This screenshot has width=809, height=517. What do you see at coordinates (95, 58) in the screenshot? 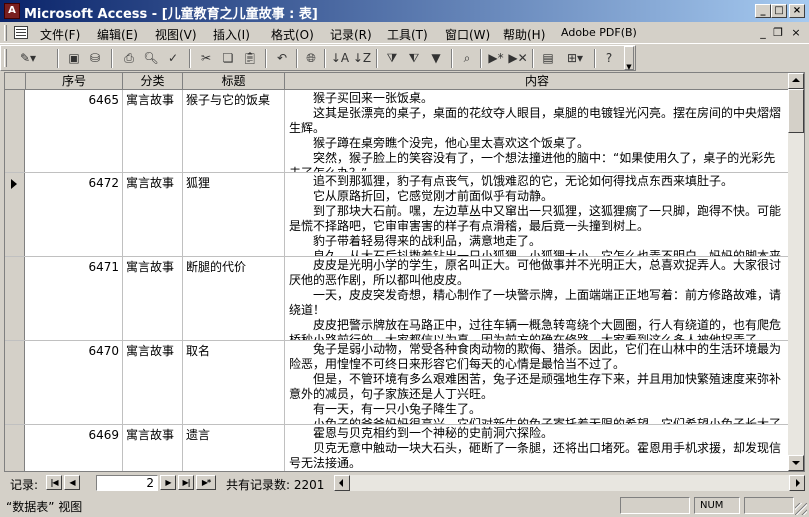
I see `save-as-icon: ⛁` at bounding box center [95, 58].